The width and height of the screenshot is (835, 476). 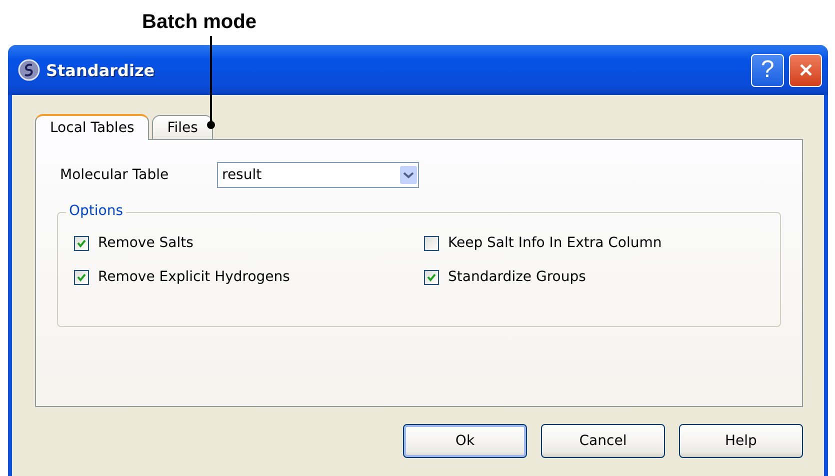 What do you see at coordinates (249, 277) in the screenshot?
I see `checkbox-option: Remove Explicit Hydrogens` at bounding box center [249, 277].